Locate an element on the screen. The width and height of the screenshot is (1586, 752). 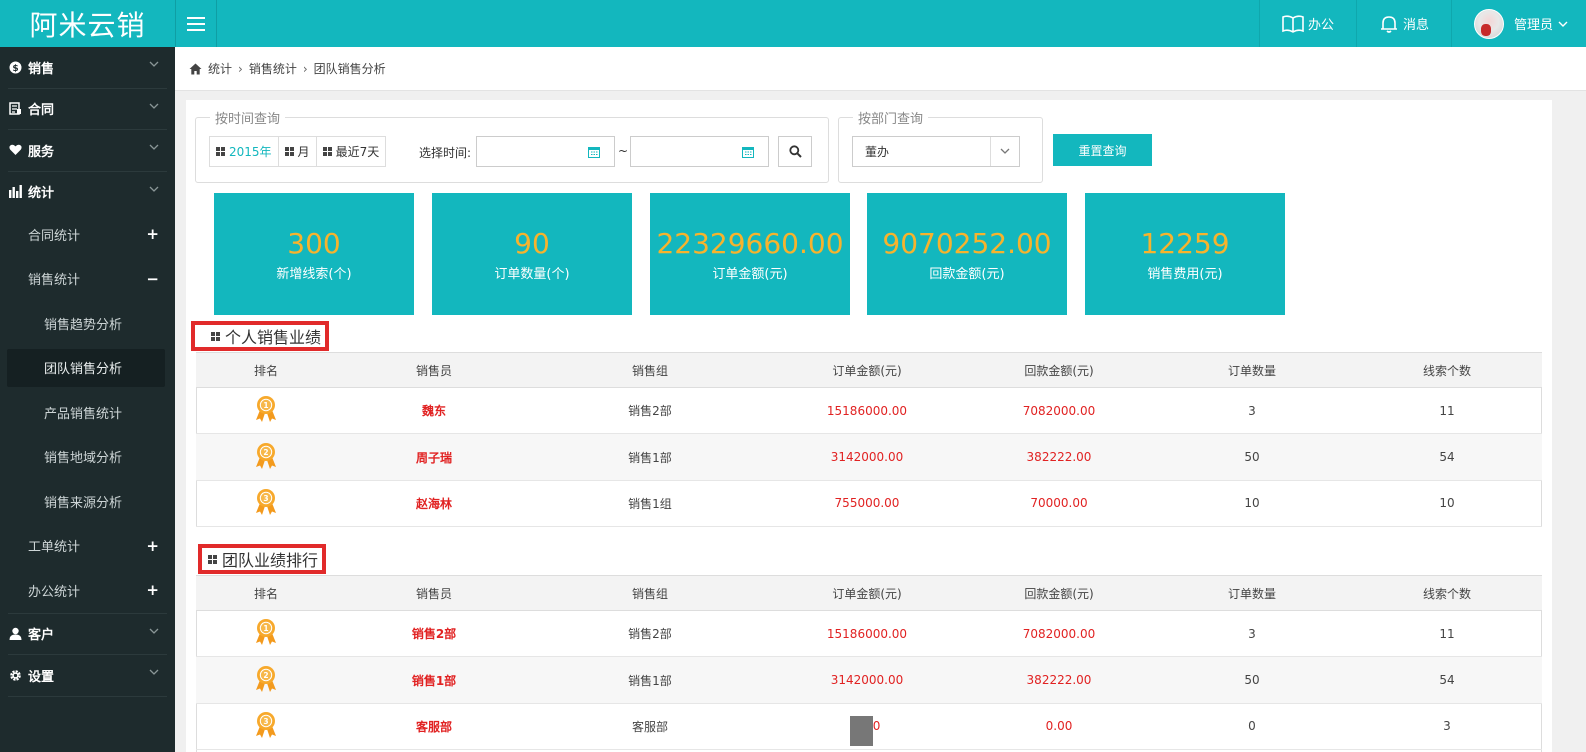
salesperson-cell: 销售2部 is located at coordinates (434, 634).